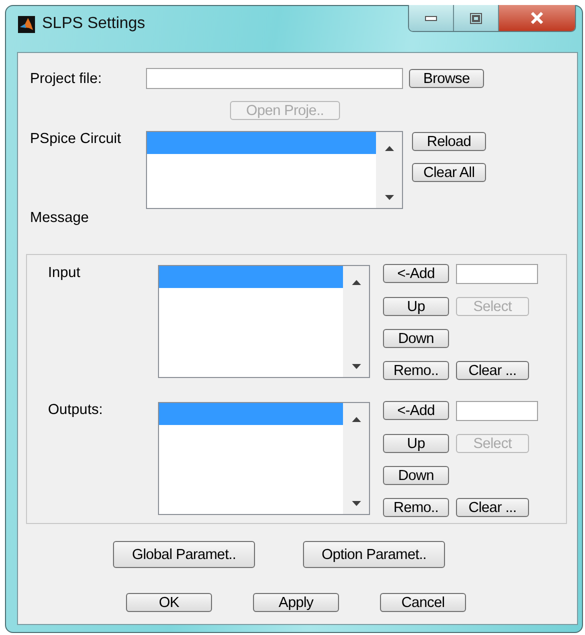 The width and height of the screenshot is (585, 635). I want to click on field-label: PSpice Circuit, so click(75, 139).